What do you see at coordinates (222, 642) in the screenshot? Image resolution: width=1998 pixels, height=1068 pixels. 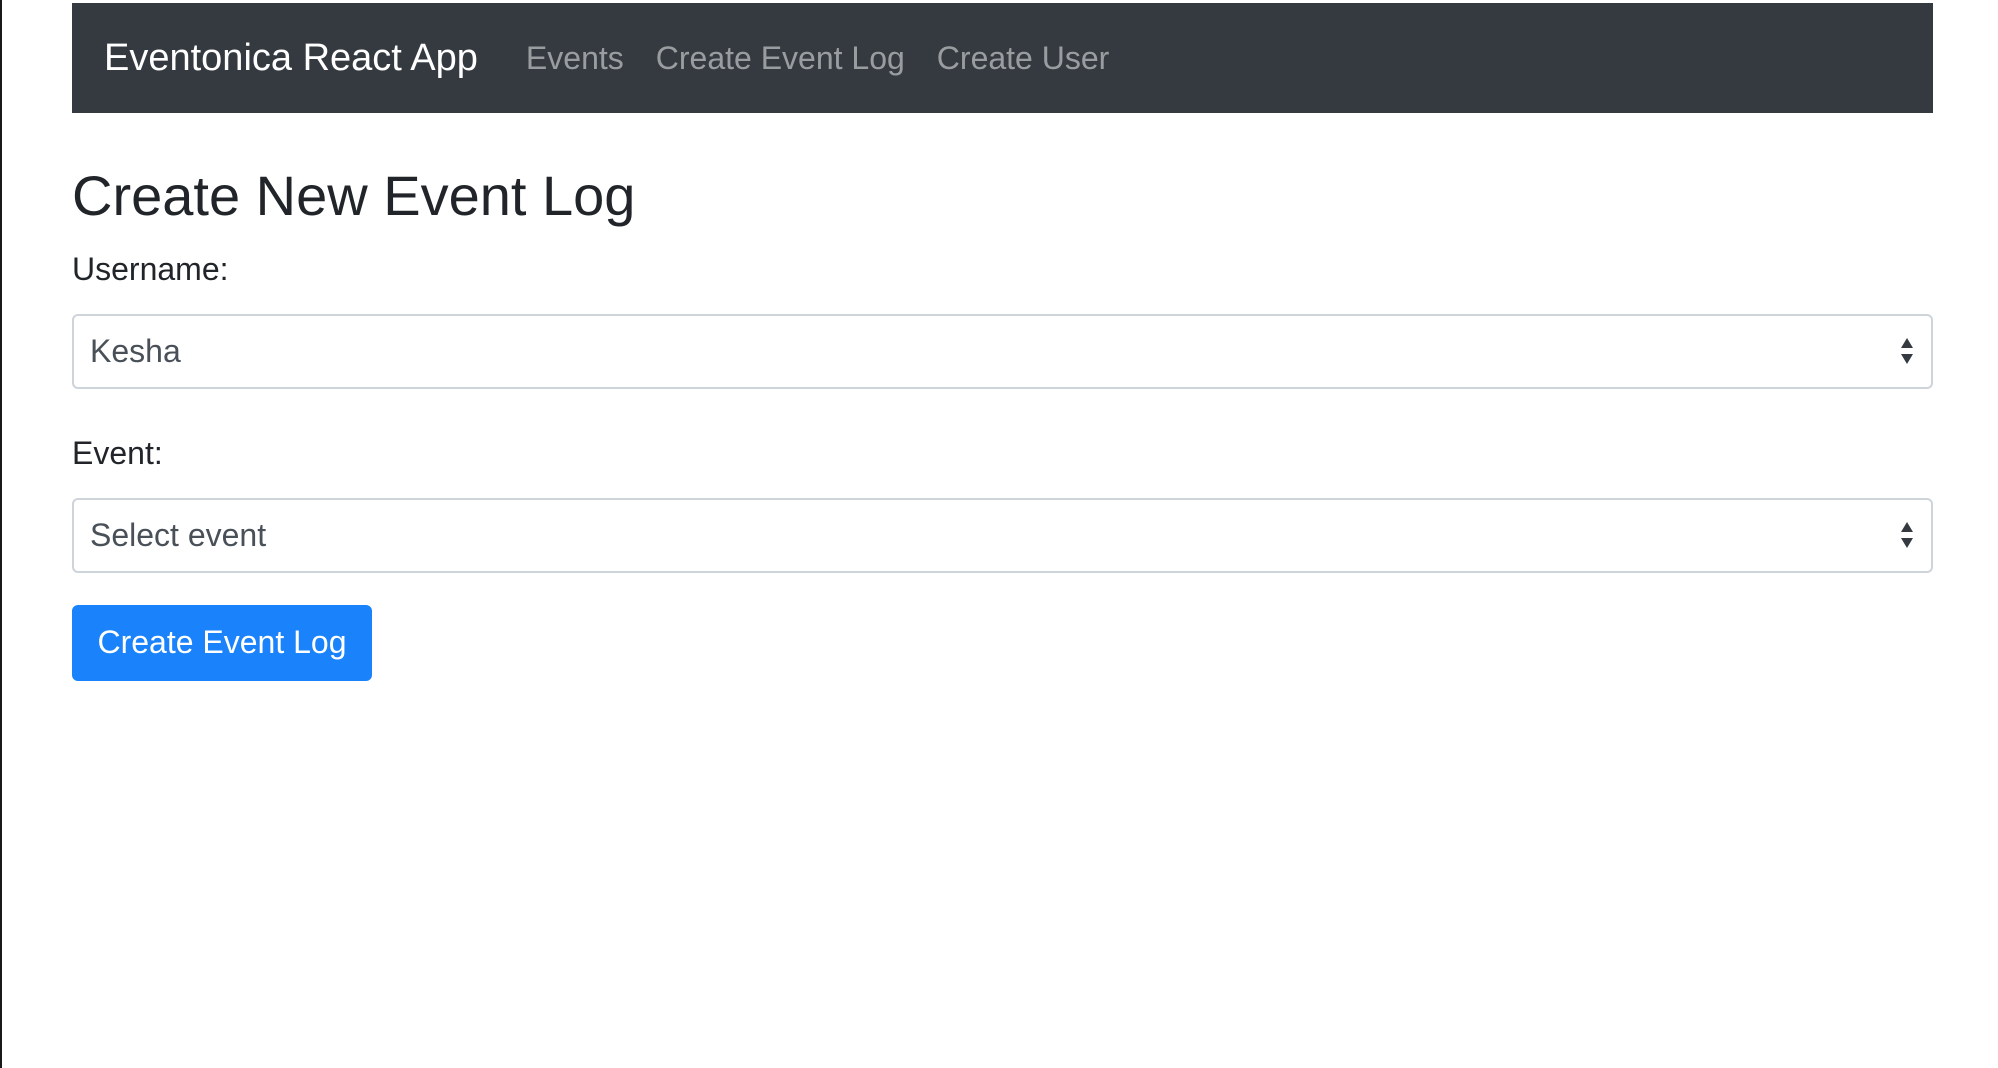 I see `create-event-log-button: Create Event Log` at bounding box center [222, 642].